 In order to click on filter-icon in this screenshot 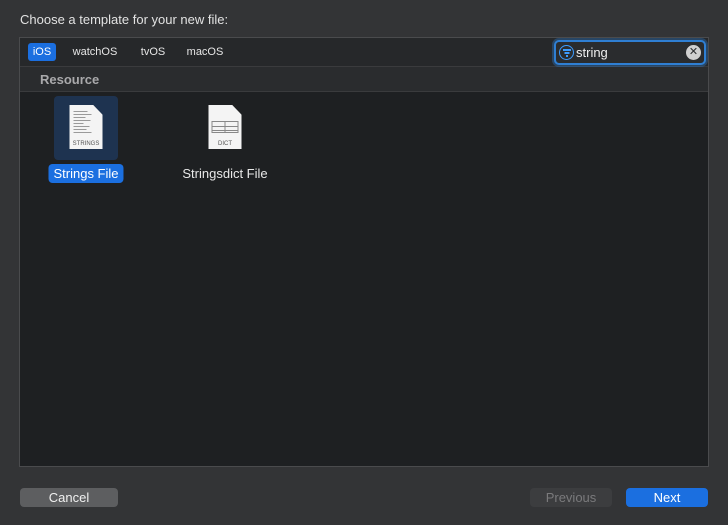, I will do `click(566, 52)`.